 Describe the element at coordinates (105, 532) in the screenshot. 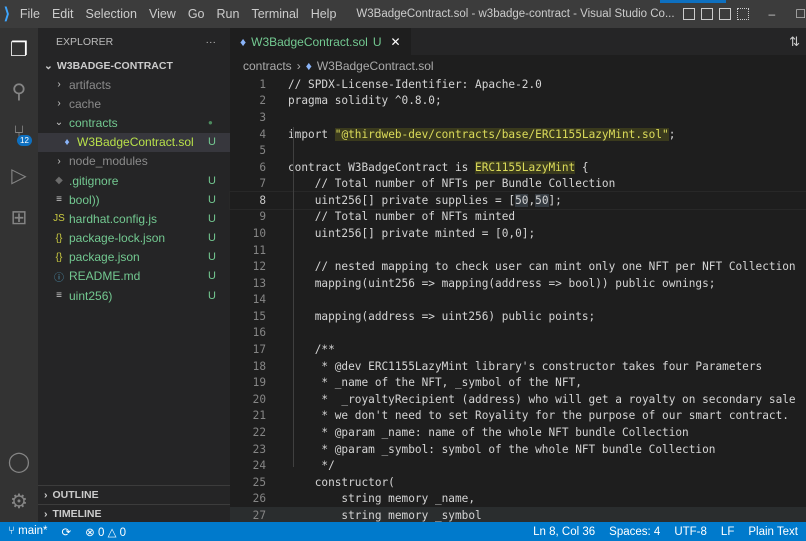

I see `problems-indicator: ⊗ 0 △ 0` at that location.